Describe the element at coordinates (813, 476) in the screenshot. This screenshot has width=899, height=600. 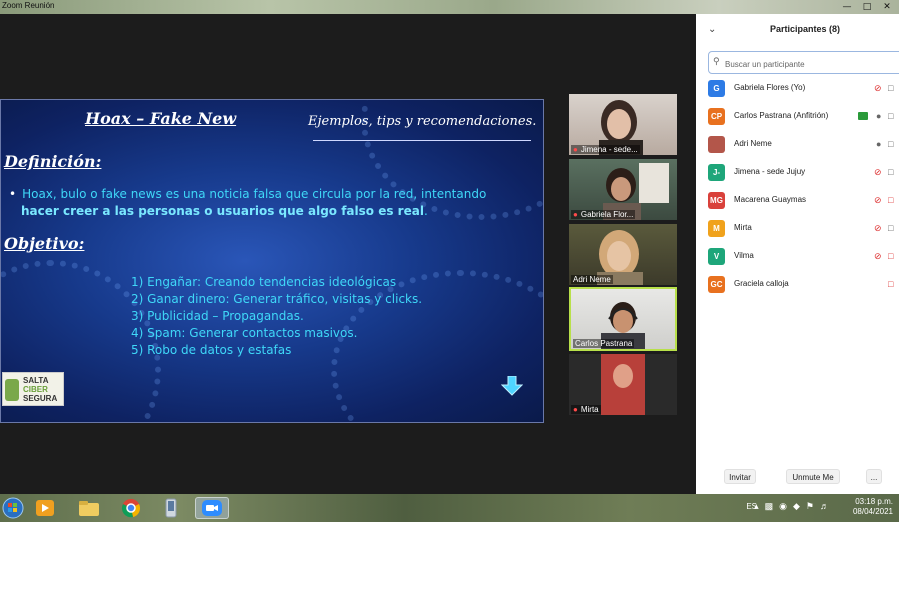
I see `unmute-me-button: Unmute Me` at that location.